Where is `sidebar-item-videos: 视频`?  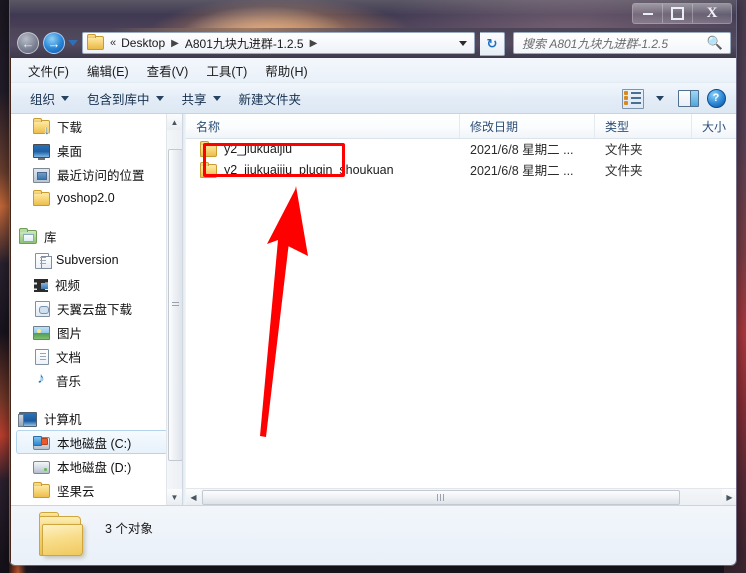
sidebar-item-videos: 视频 is located at coordinates (89, 284).